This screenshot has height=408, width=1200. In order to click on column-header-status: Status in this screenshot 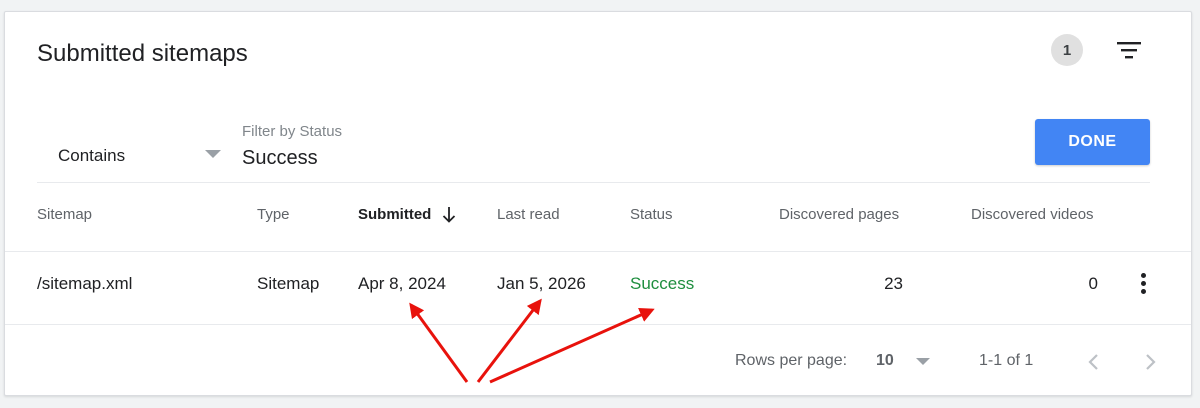, I will do `click(651, 214)`.